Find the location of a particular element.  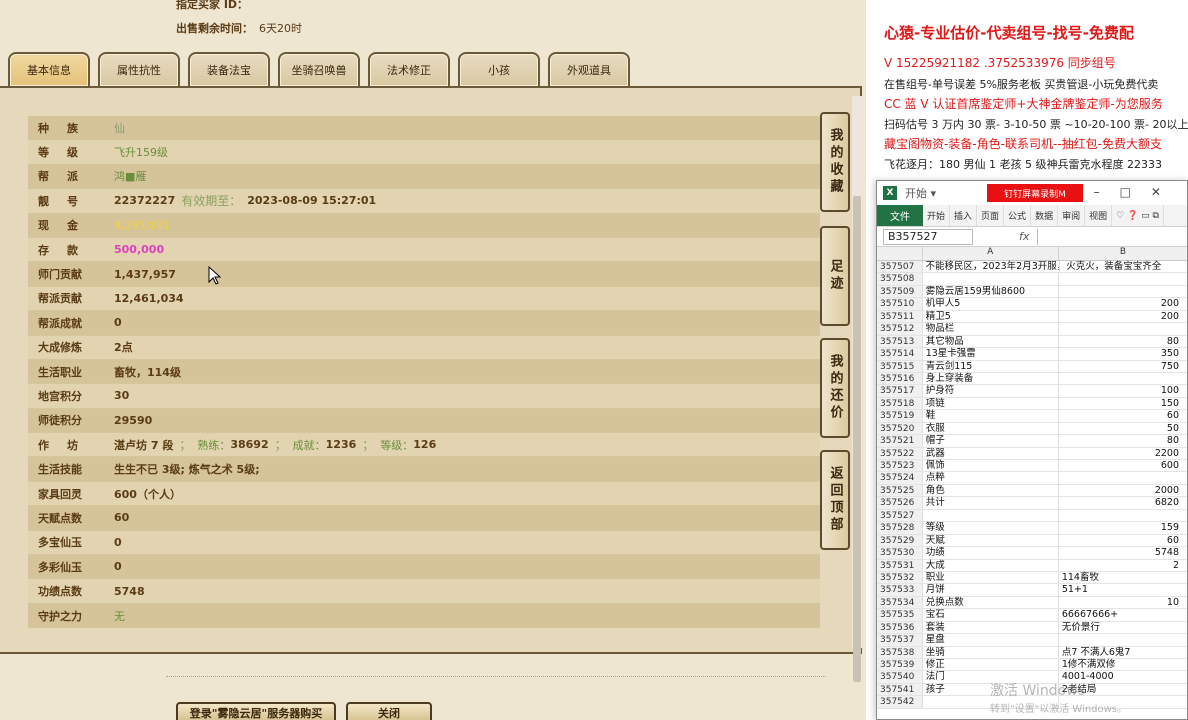

cell-b: 750 is located at coordinates (1122, 366).